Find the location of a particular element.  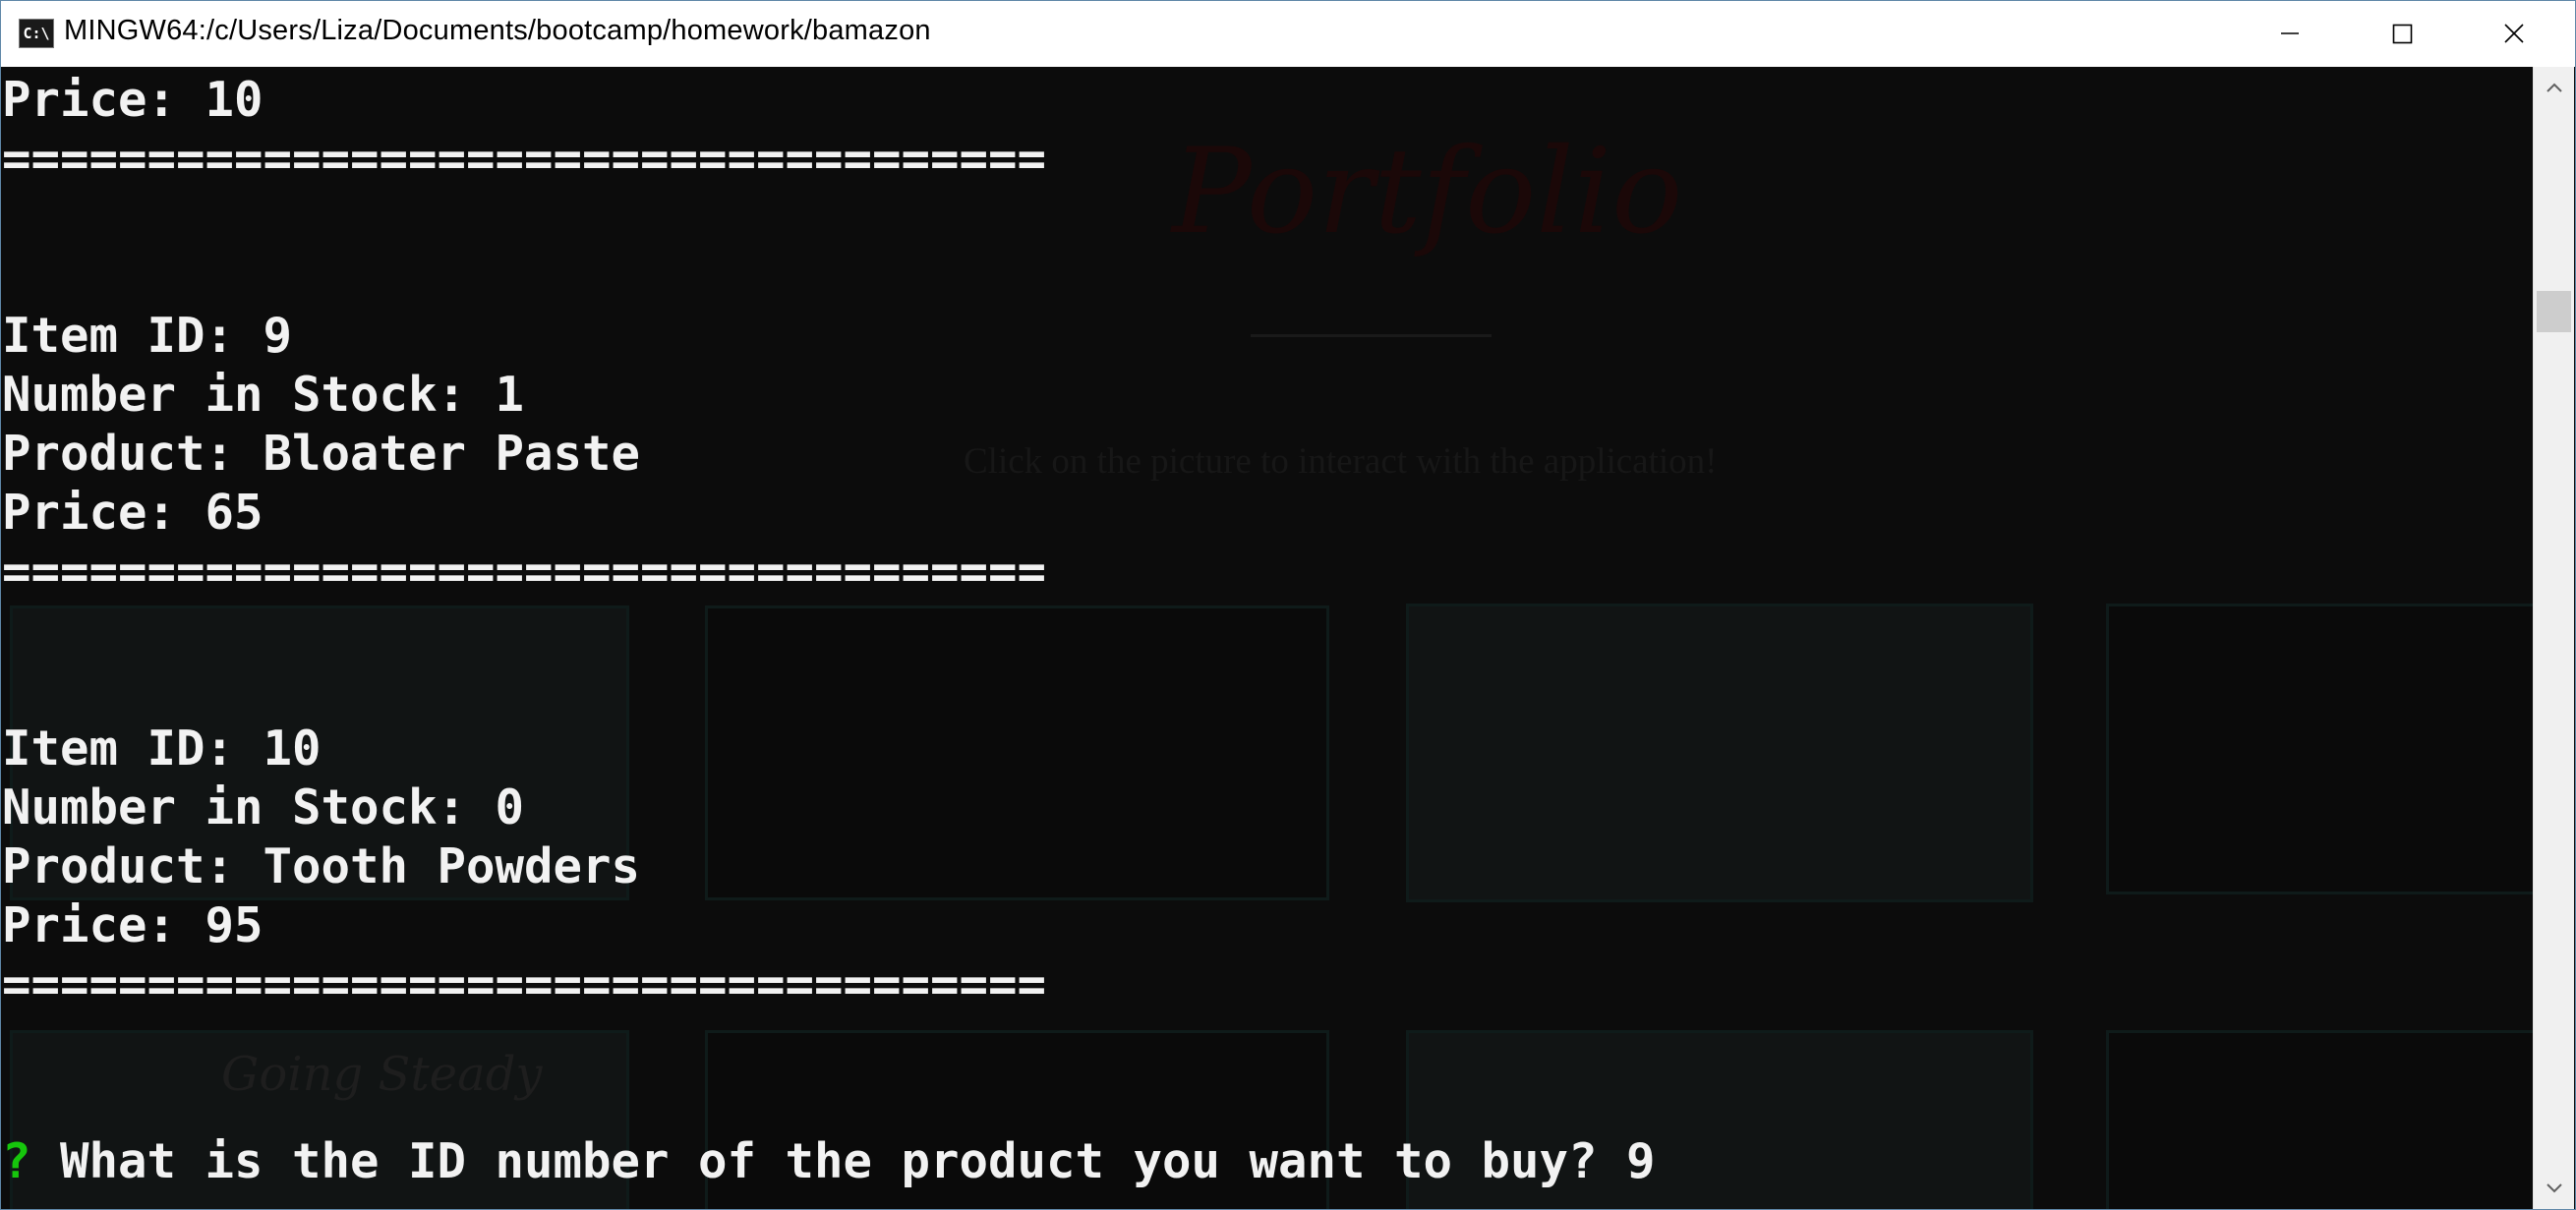

scroll-down-button is located at coordinates (2554, 1188).